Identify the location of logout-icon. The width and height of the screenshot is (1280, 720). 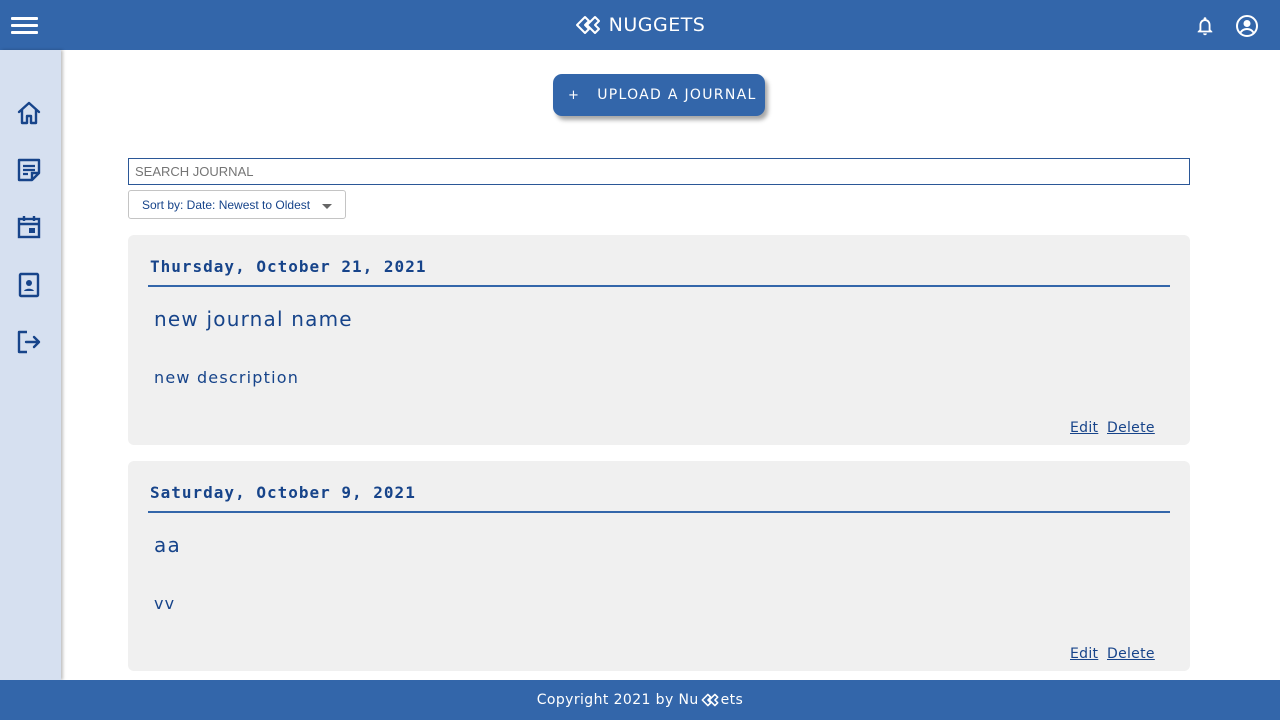
(29, 342).